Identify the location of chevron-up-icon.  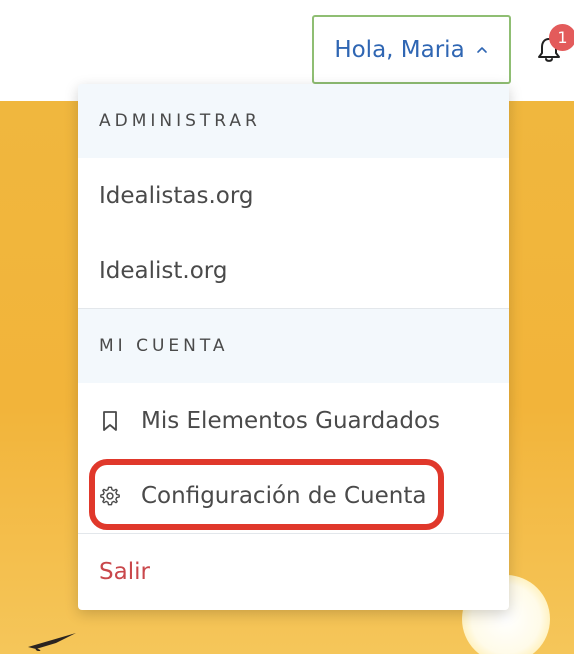
(481, 49).